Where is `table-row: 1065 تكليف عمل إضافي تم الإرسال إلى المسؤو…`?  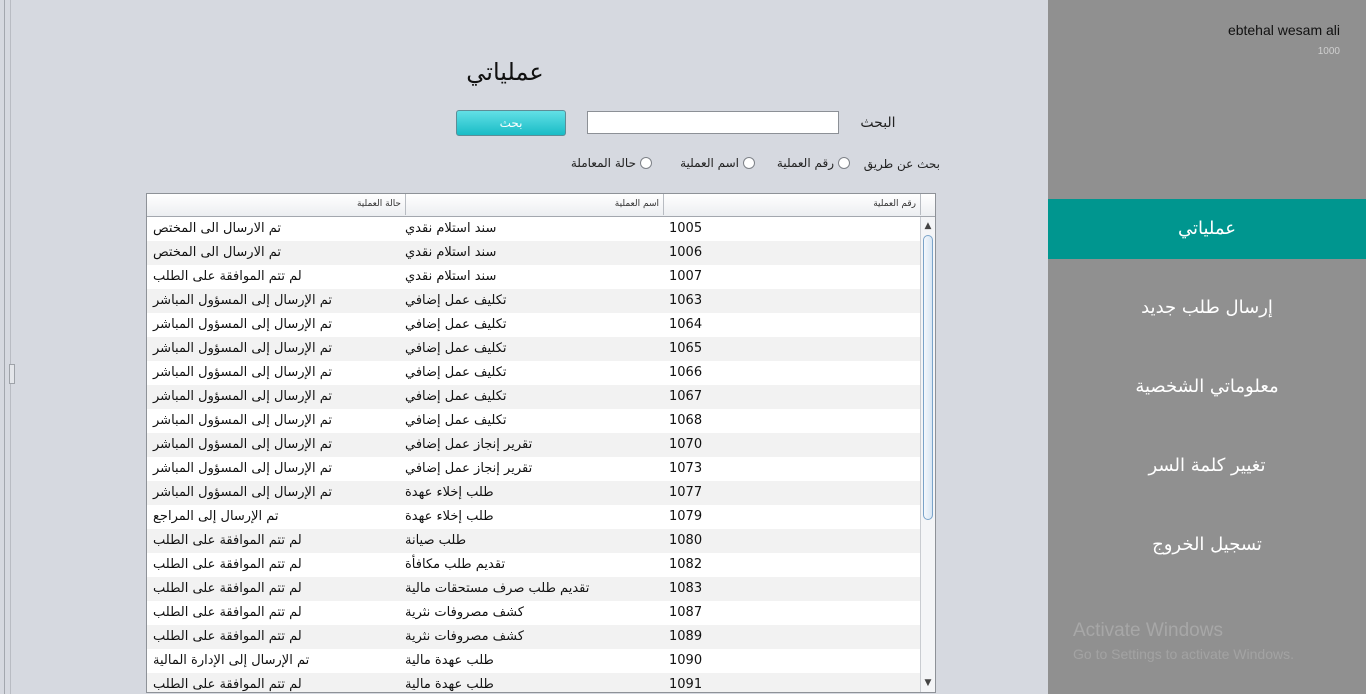
table-row: 1065 تكليف عمل إضافي تم الإرسال إلى المسؤو… is located at coordinates (533, 349).